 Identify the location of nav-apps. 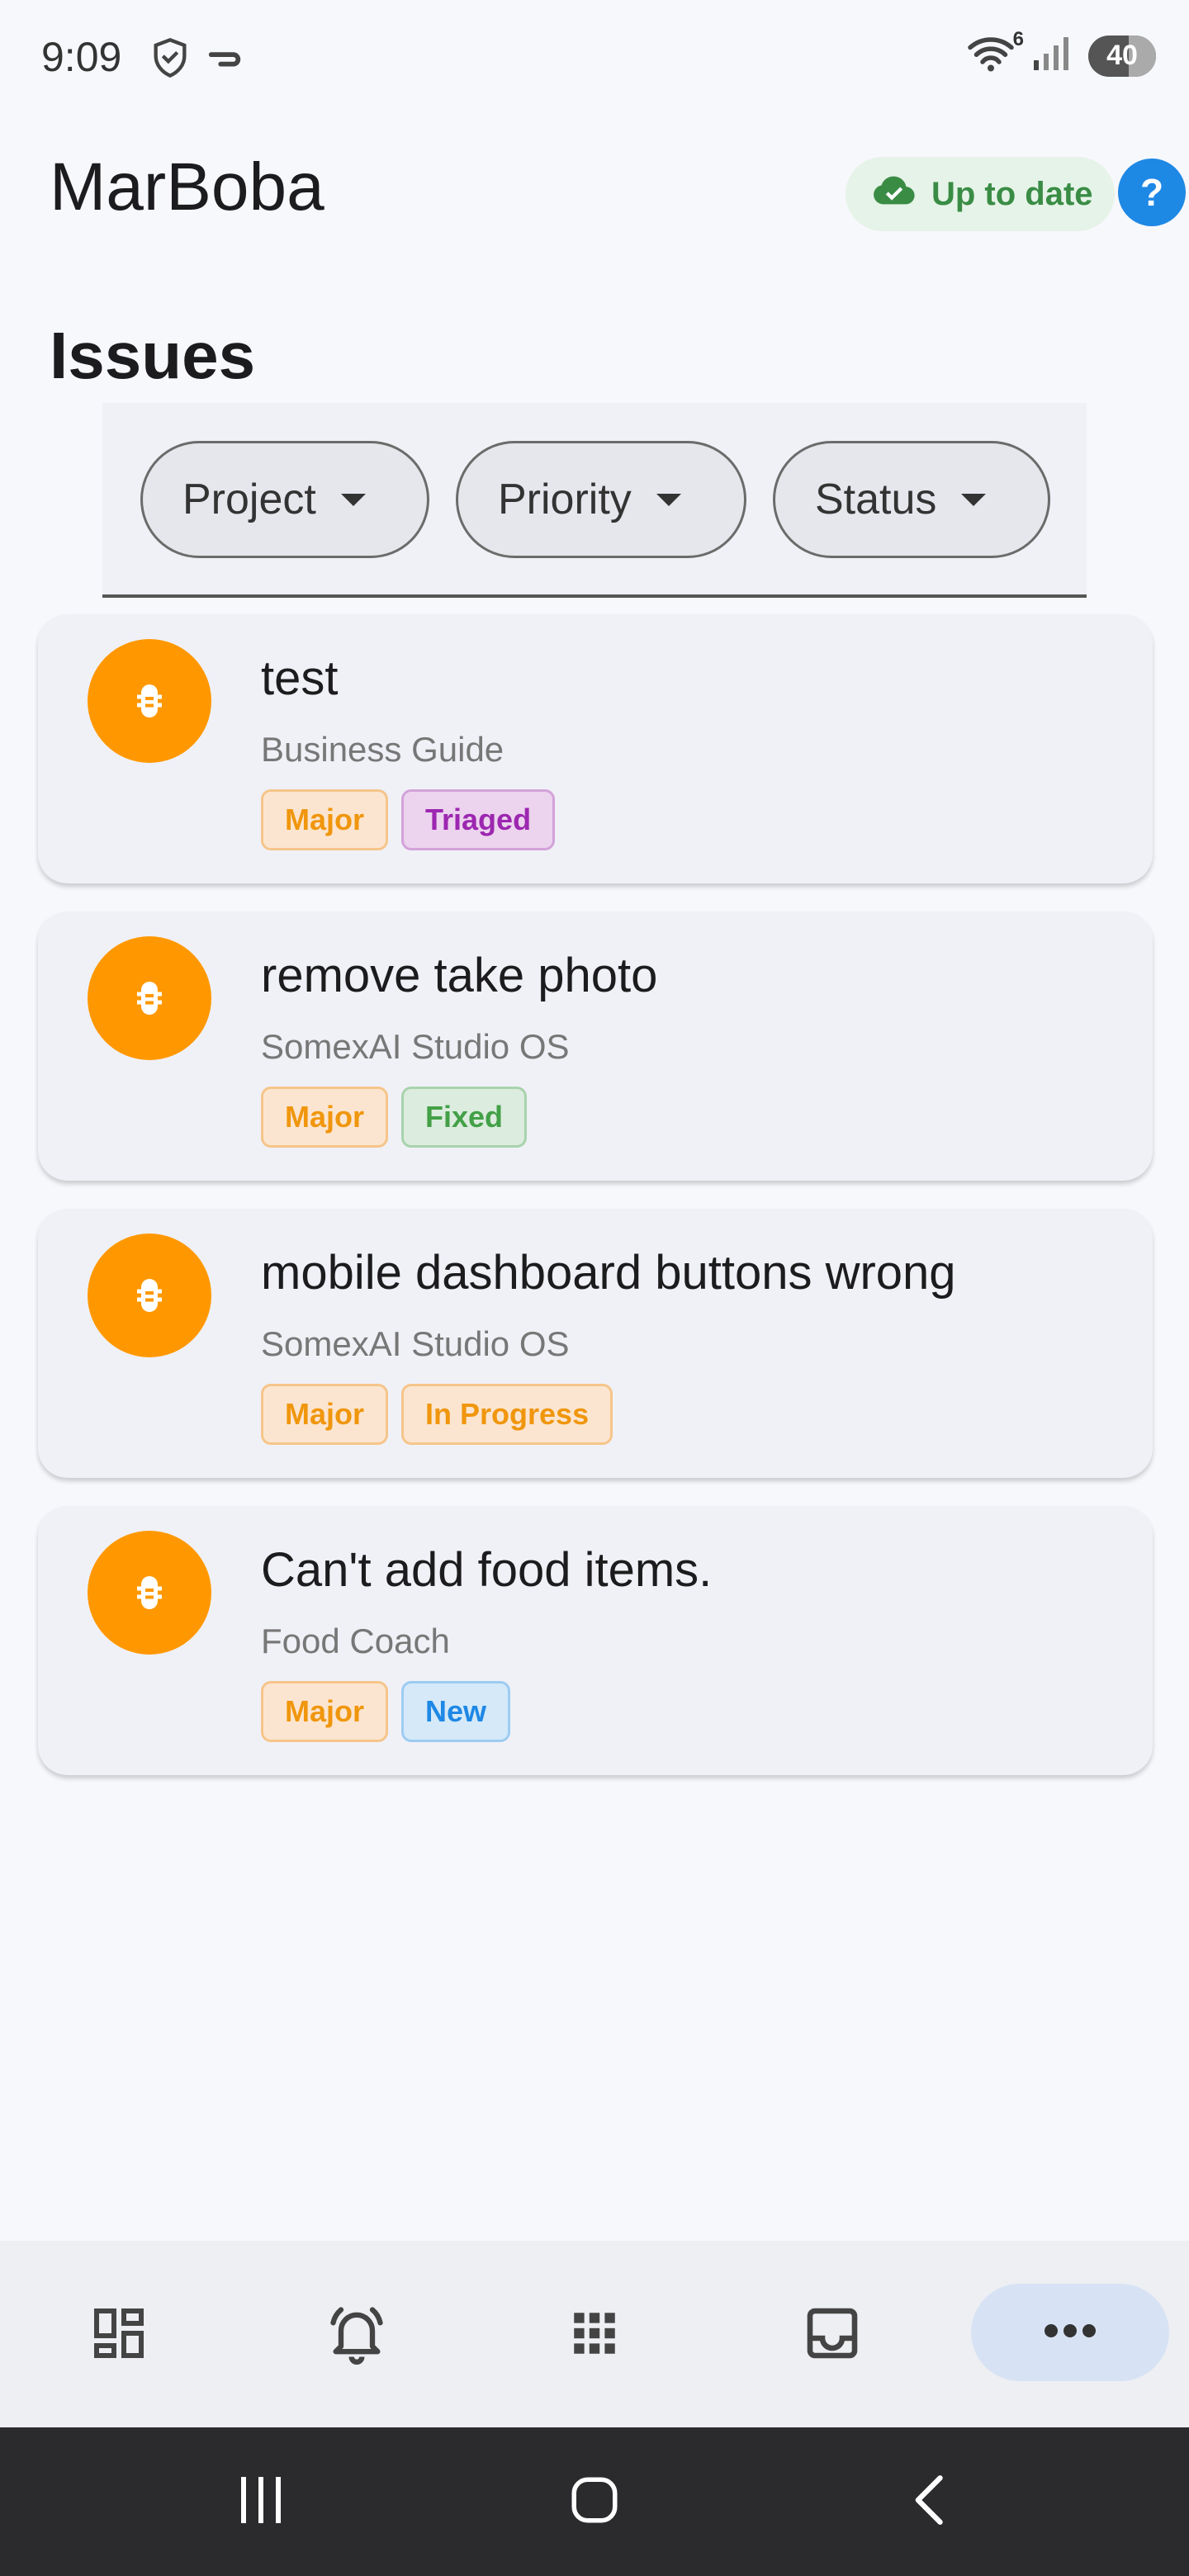
(594, 2334).